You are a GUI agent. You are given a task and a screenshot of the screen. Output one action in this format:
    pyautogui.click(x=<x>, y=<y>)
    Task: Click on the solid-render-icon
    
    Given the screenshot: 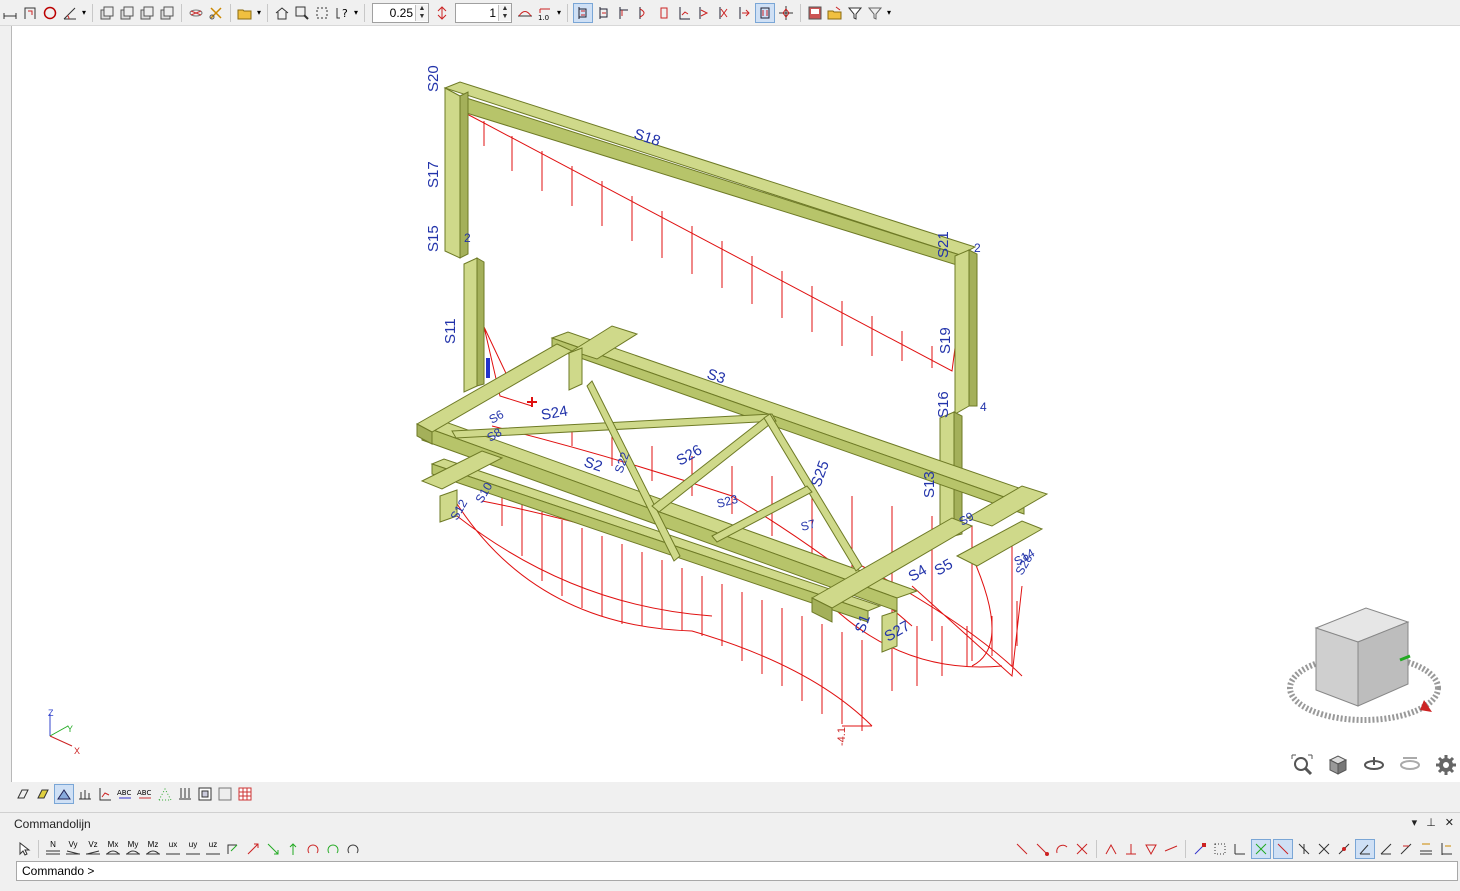 What is the action you would take?
    pyautogui.click(x=43, y=794)
    